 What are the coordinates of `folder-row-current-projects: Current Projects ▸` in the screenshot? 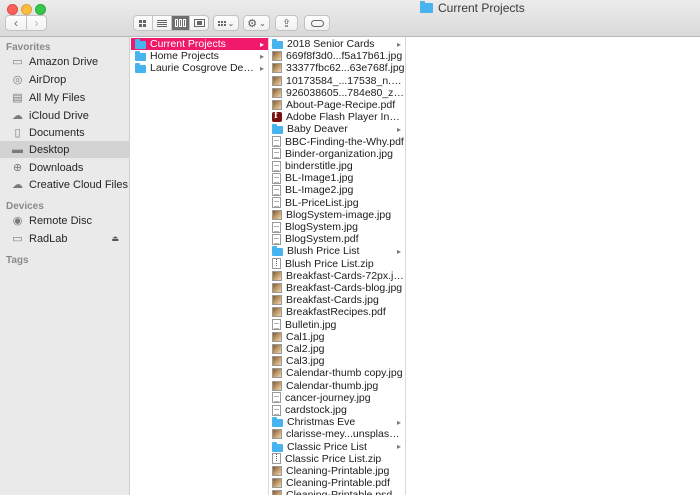 It's located at (199, 44).